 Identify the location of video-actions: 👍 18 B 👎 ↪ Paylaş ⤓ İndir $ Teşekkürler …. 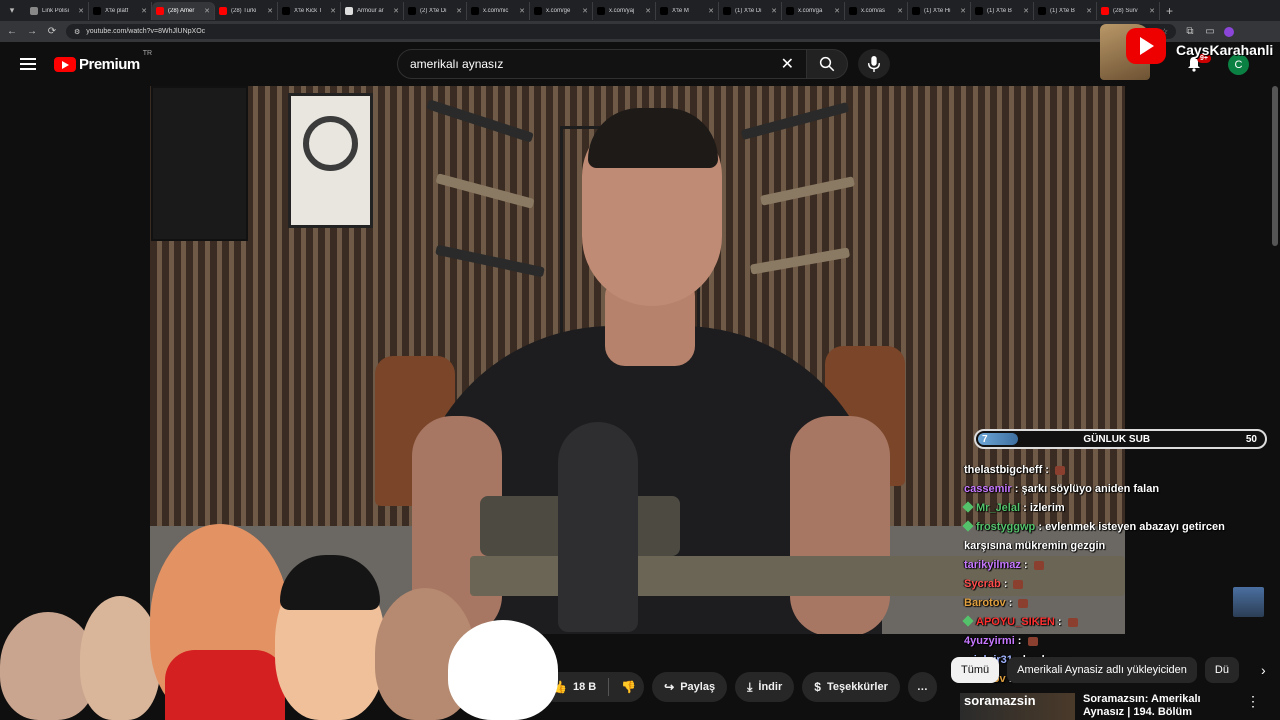
(738, 687).